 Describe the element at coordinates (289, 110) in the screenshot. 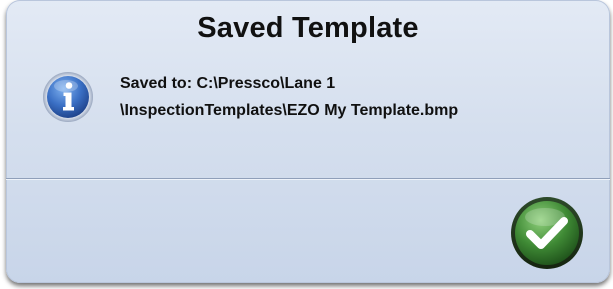

I see `message-line-2: \InspectionTemplates\EZO My Template.bmp` at that location.